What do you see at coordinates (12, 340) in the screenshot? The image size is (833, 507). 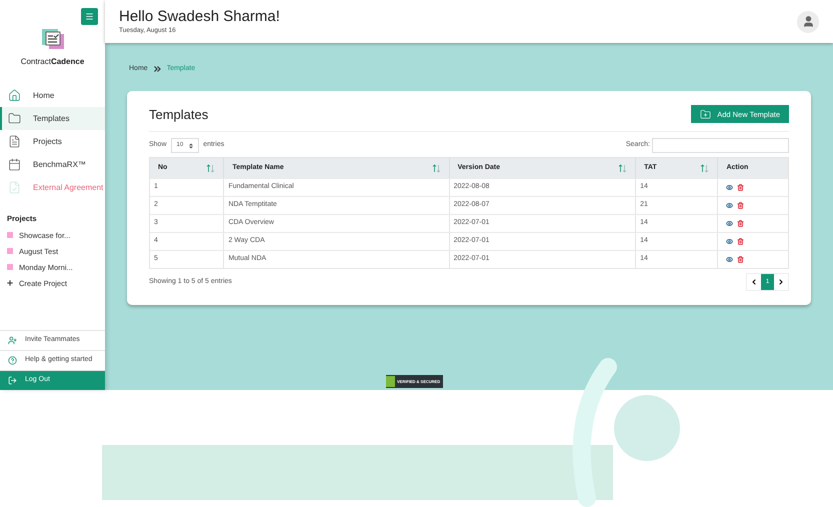 I see `invite-icon` at bounding box center [12, 340].